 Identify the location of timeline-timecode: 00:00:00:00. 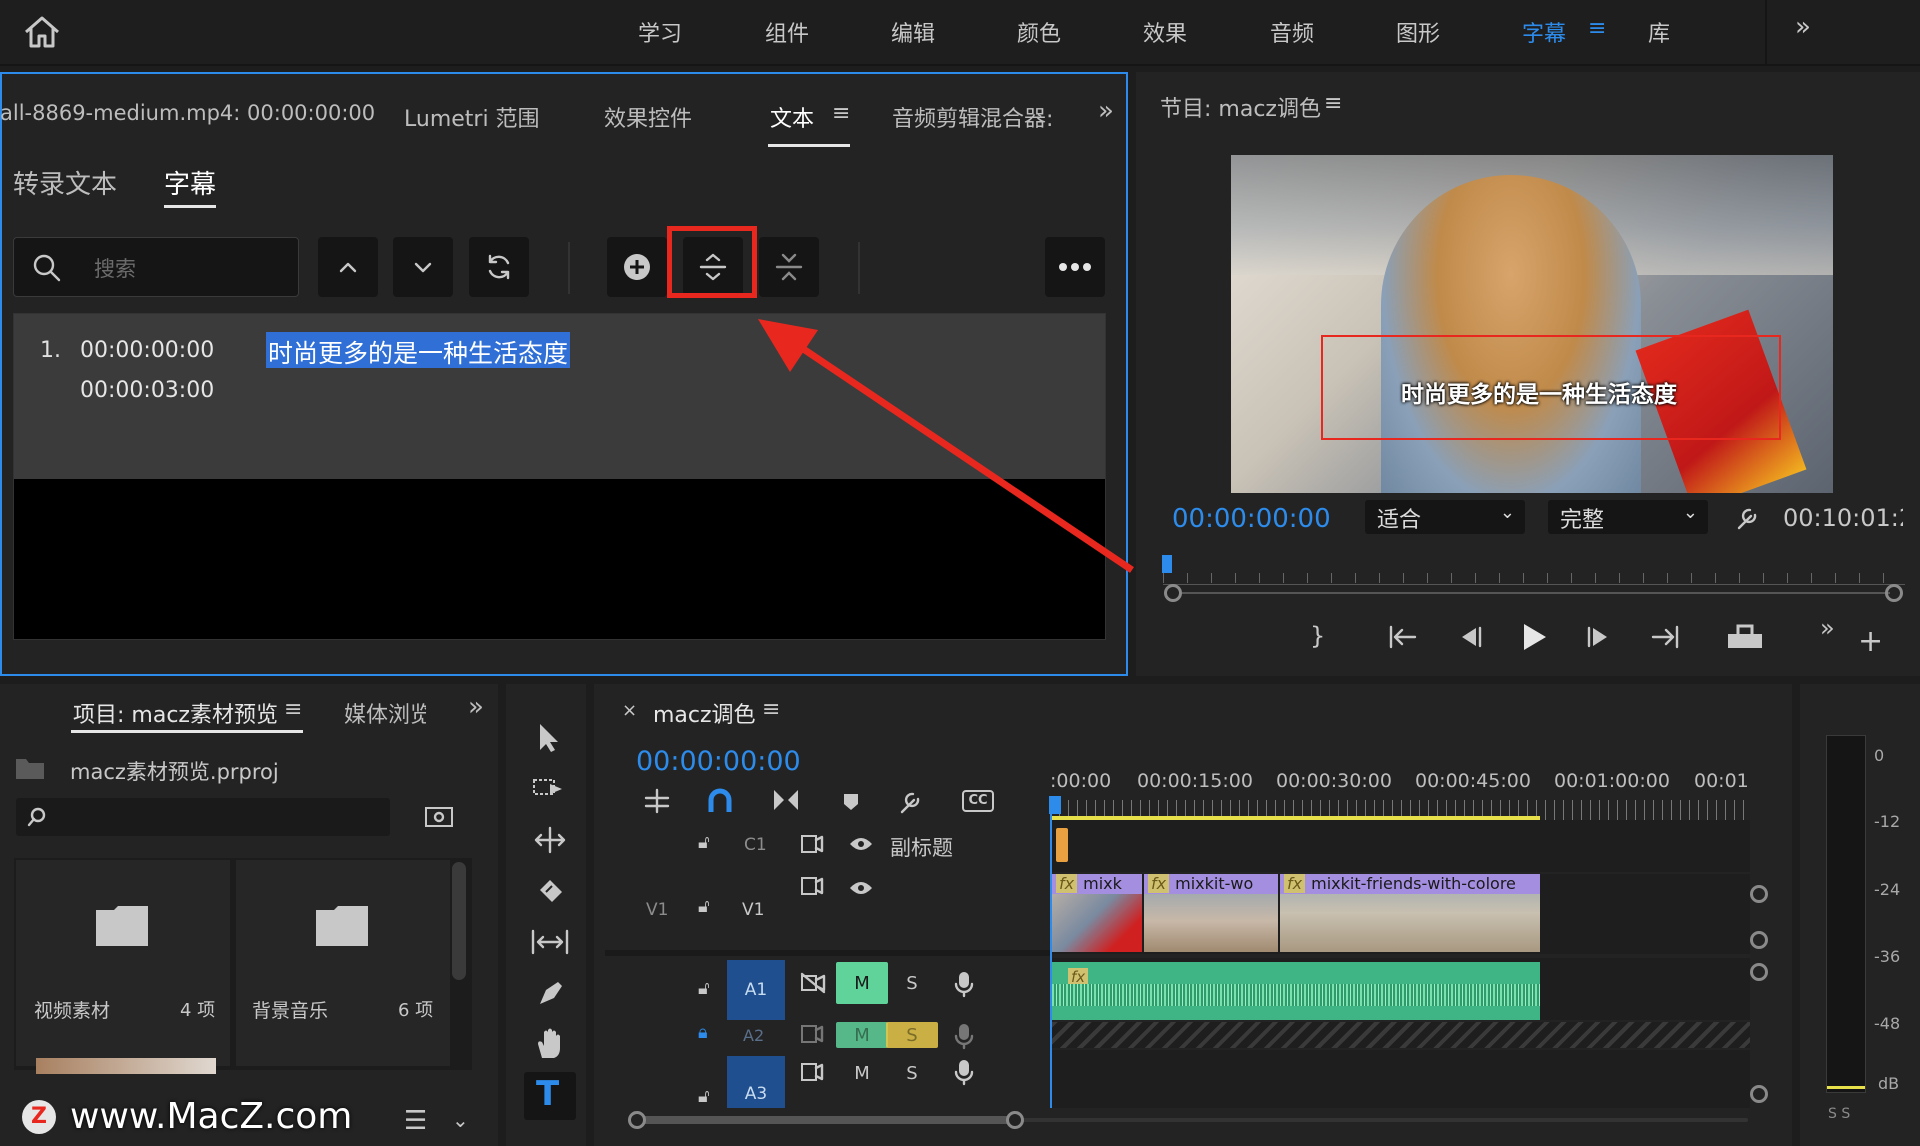
(718, 761).